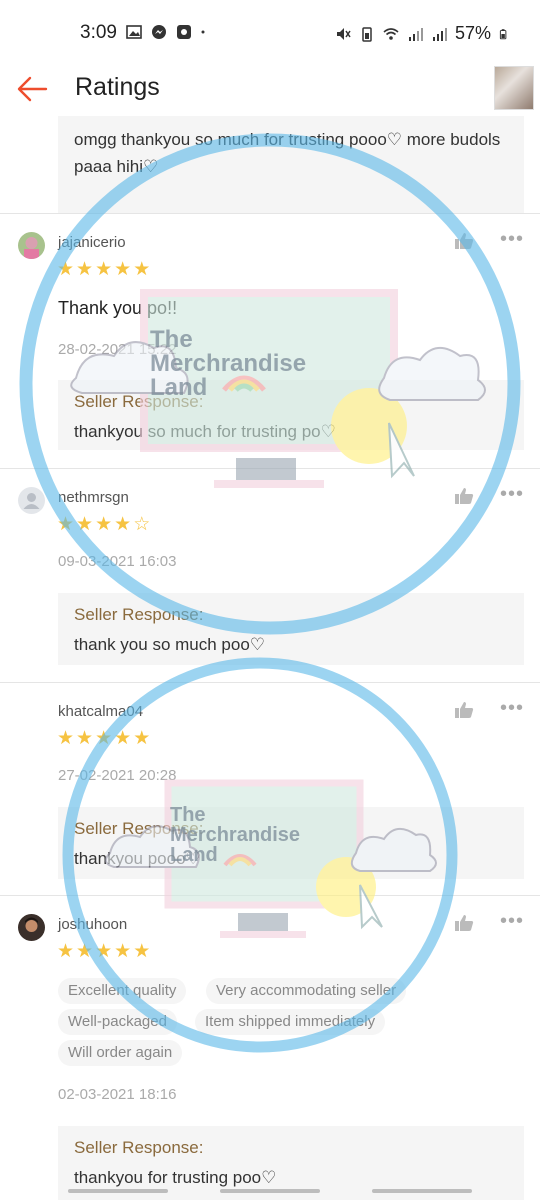  Describe the element at coordinates (92, 242) in the screenshot. I see `reviewer-username: jajanicerio` at that location.